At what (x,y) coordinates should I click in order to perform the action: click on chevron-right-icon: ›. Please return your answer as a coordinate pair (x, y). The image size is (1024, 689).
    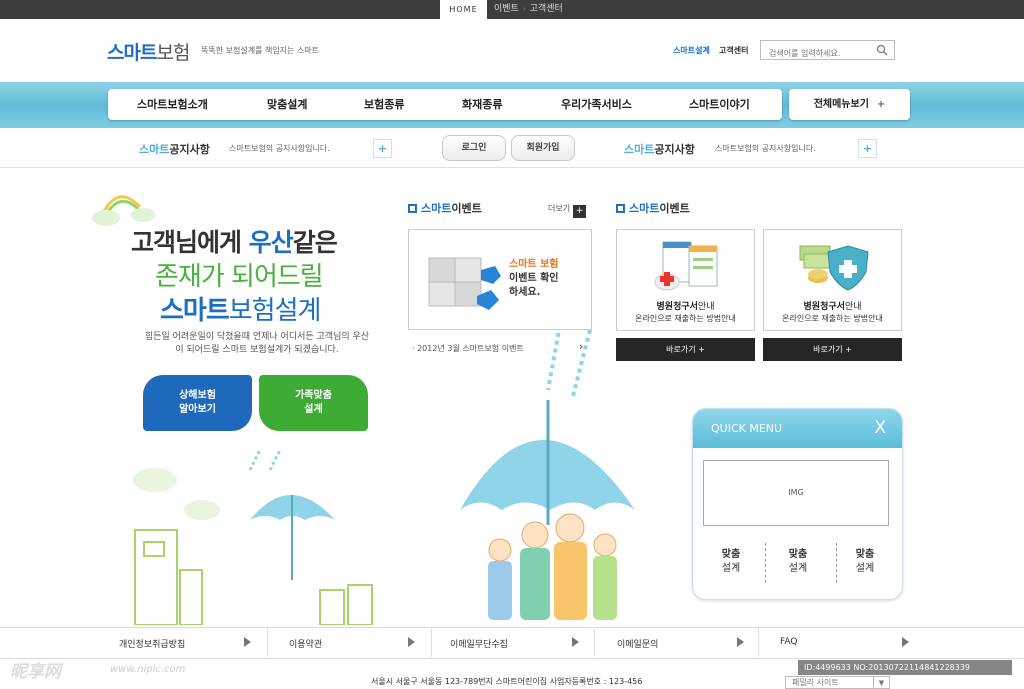
    Looking at the image, I should click on (581, 346).